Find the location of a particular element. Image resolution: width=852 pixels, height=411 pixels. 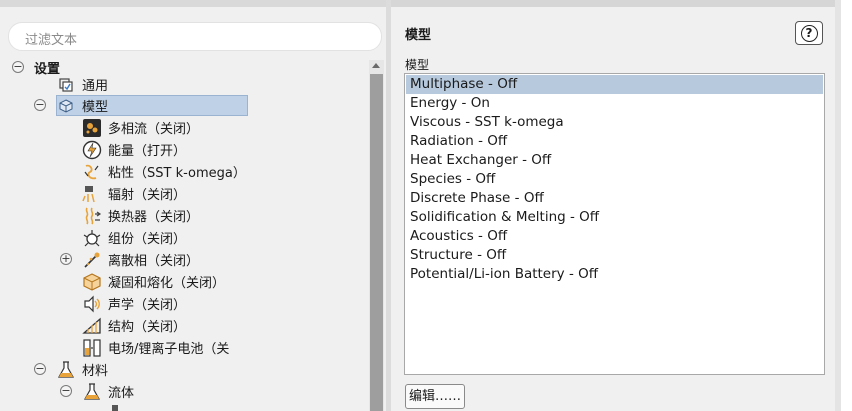

tree-item-species: 组份（关闭） is located at coordinates (134, 237).